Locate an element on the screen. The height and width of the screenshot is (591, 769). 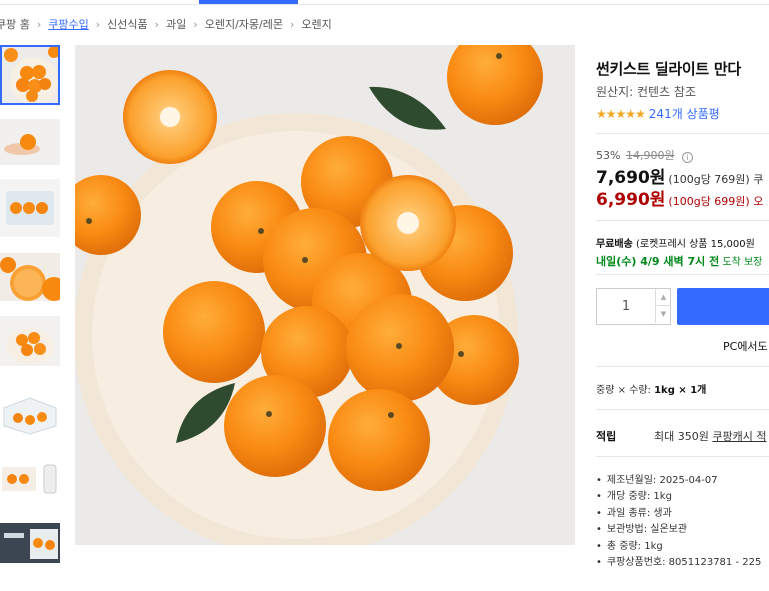
coupang-cash-link: 쿠팡캐시 적 is located at coordinates (739, 436).